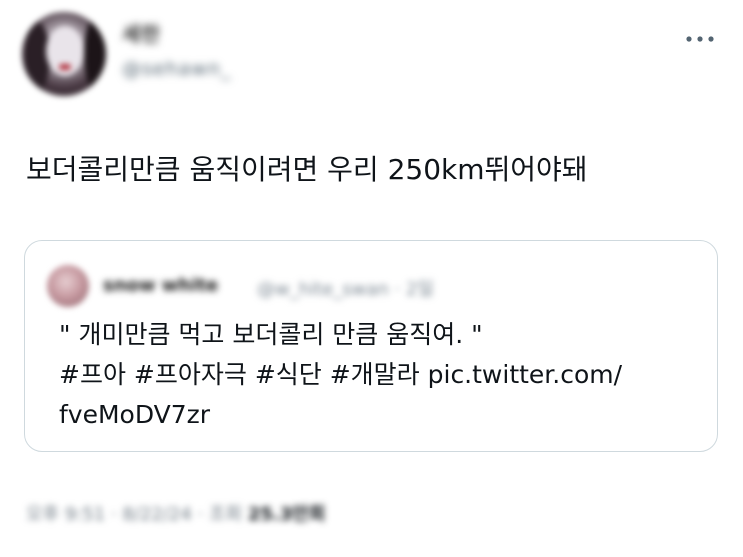  Describe the element at coordinates (64, 54) in the screenshot. I see `author-avatar` at that location.